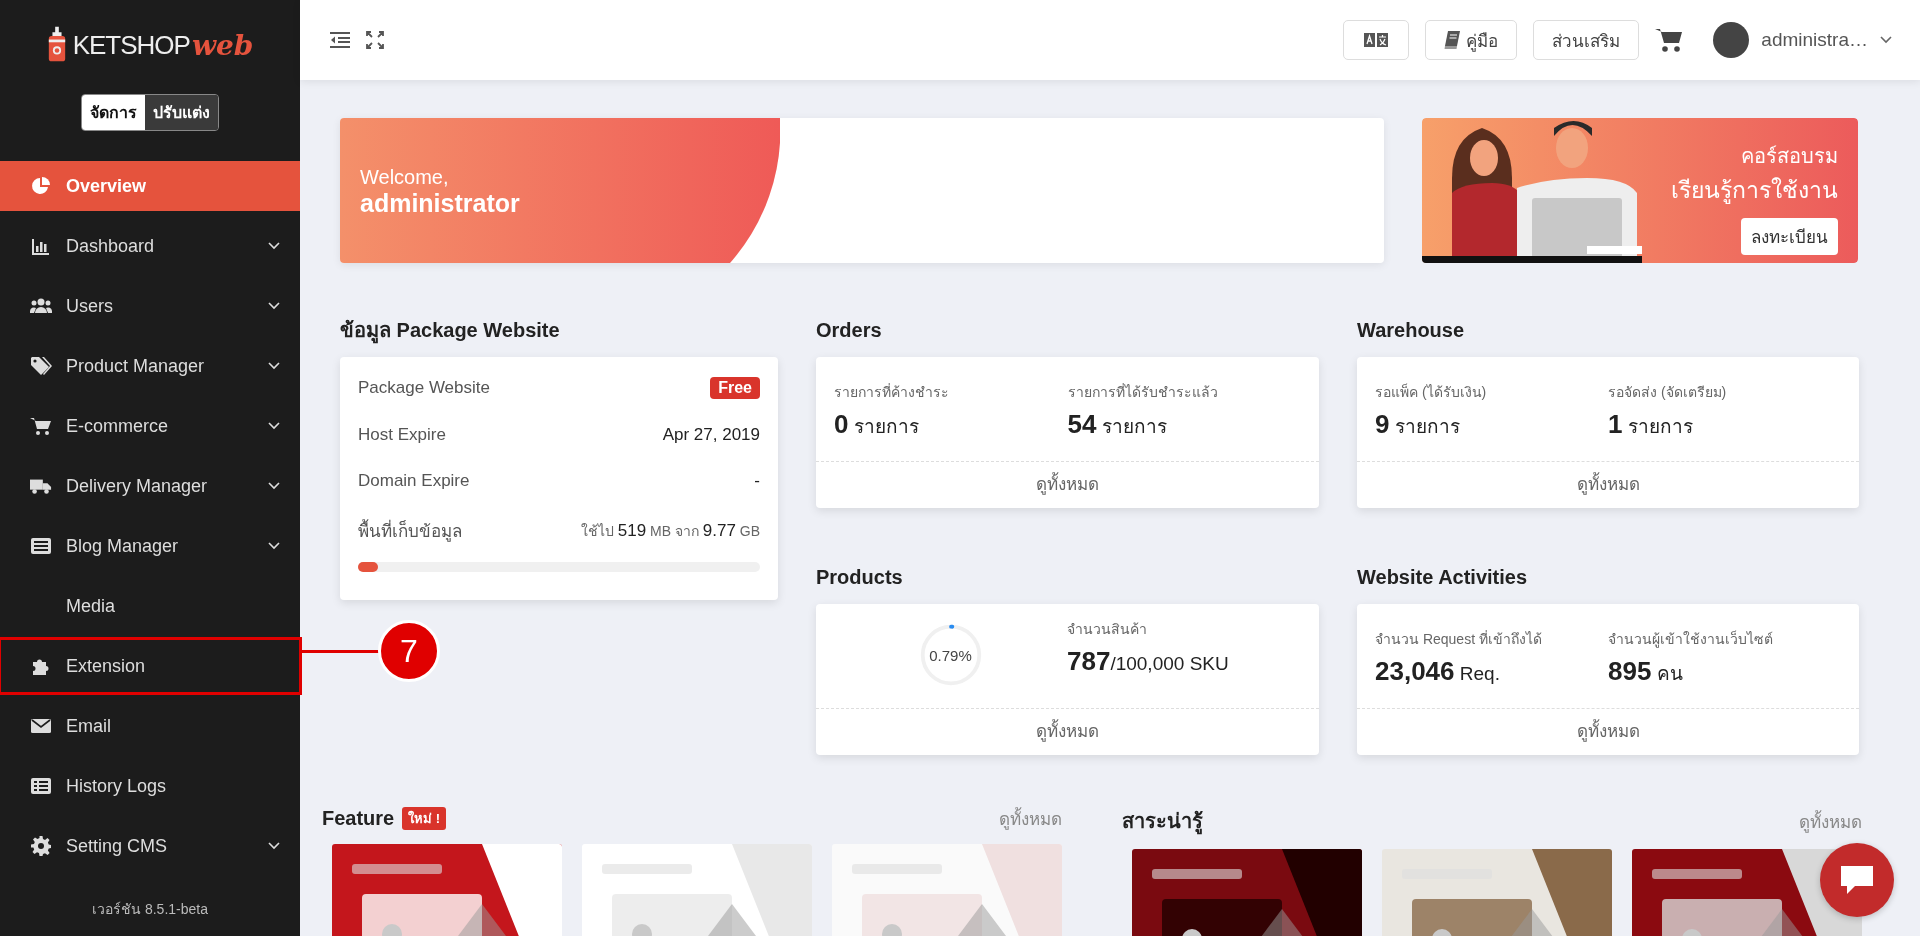 This screenshot has width=1920, height=936. What do you see at coordinates (113, 112) in the screenshot?
I see `mode-tab: จัดการ` at bounding box center [113, 112].